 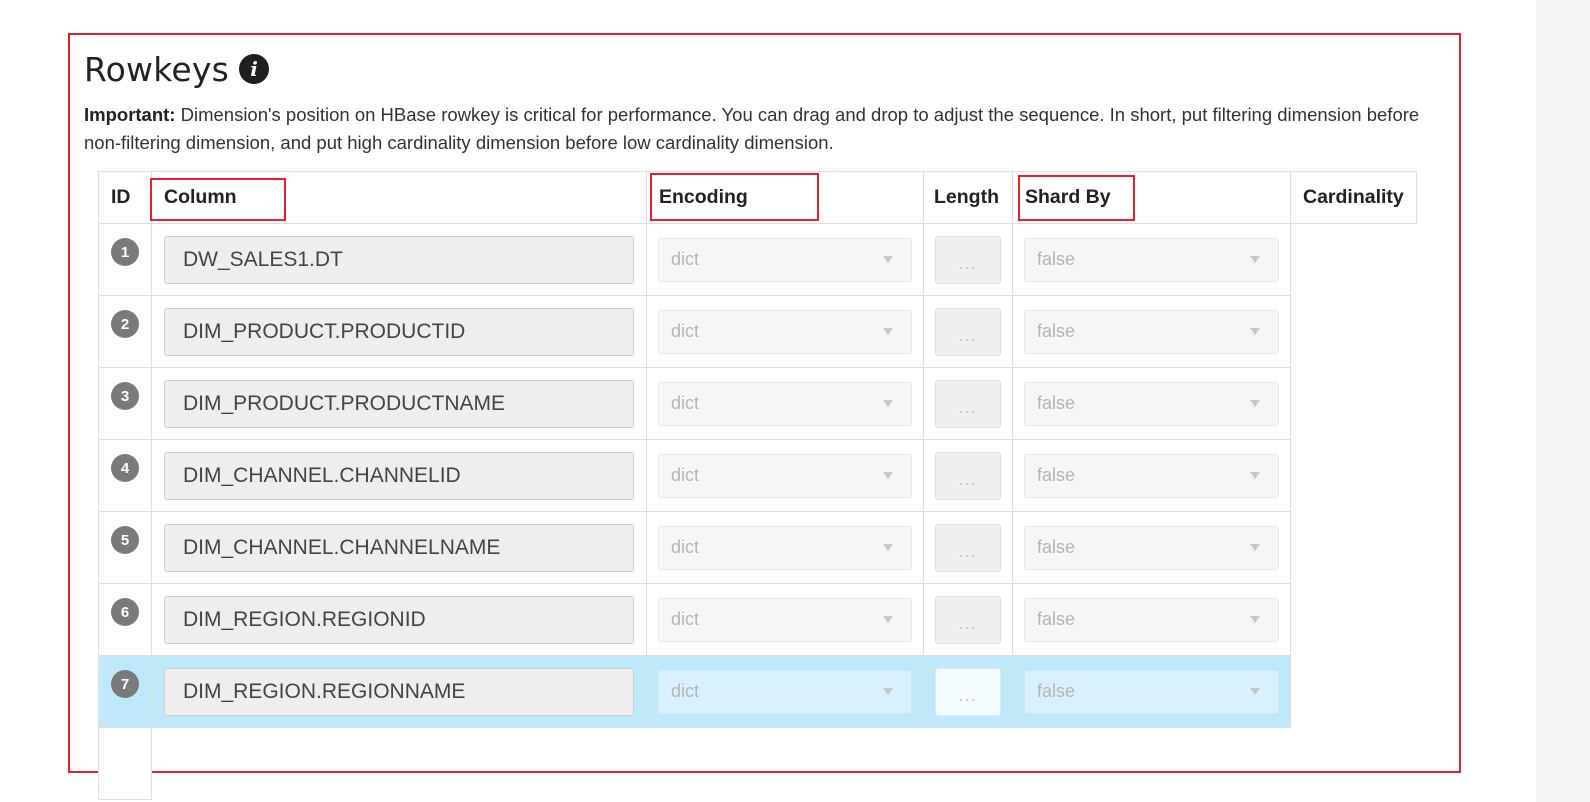 What do you see at coordinates (130, 114) in the screenshot?
I see `note-important-label: Important:` at bounding box center [130, 114].